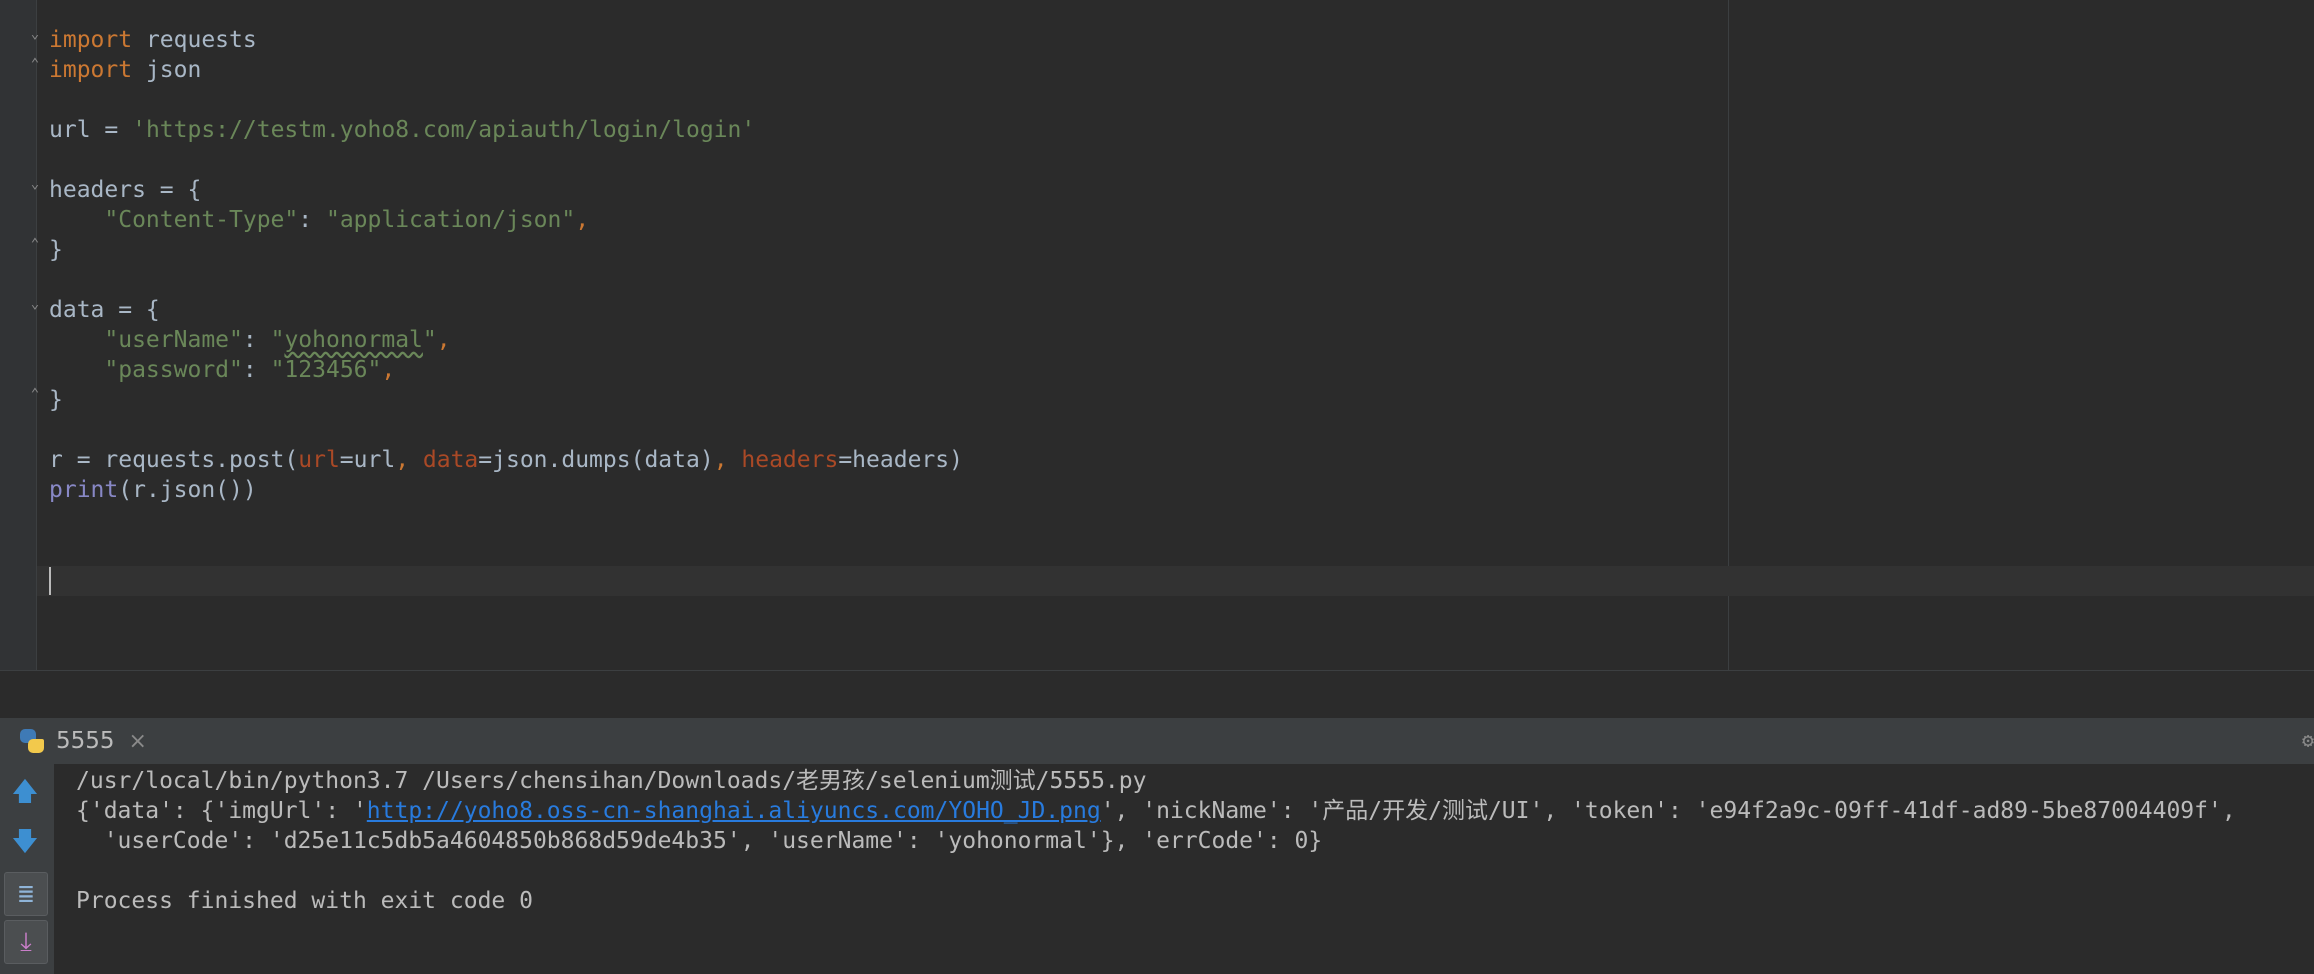 The image size is (2314, 974). Describe the element at coordinates (221, 811) in the screenshot. I see `console-text: {'data': {'imgUrl': '` at that location.